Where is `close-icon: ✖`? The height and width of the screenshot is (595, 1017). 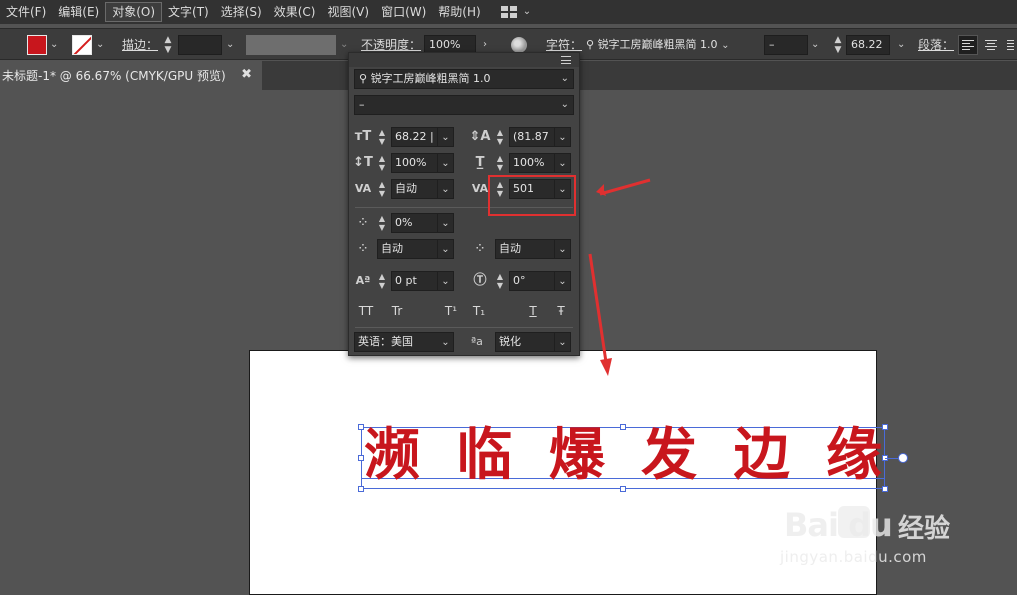
close-icon: ✖ is located at coordinates (246, 74).